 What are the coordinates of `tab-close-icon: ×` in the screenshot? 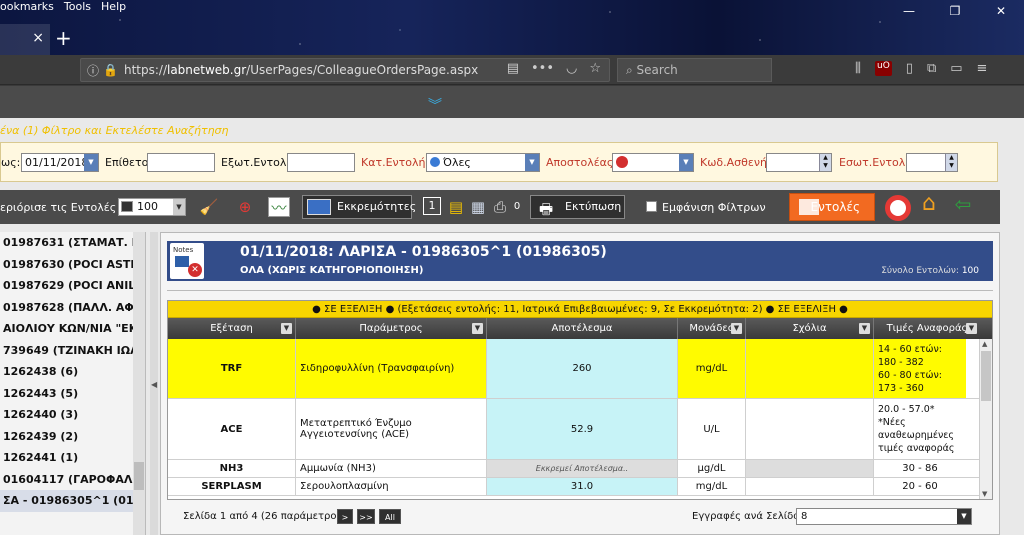 It's located at (38, 38).